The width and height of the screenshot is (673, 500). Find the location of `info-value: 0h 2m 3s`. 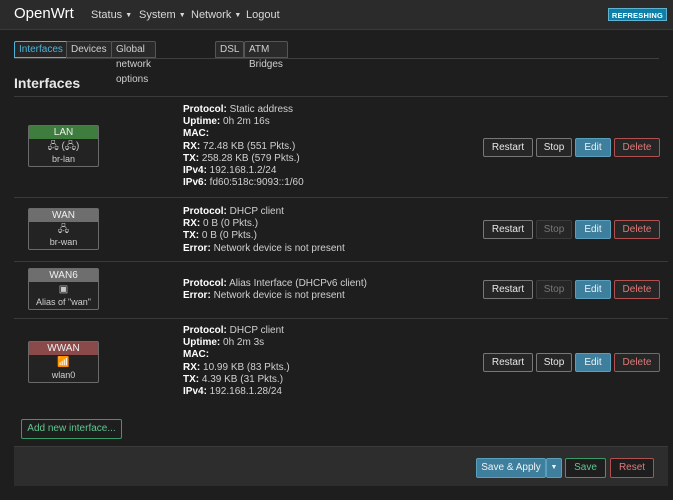

info-value: 0h 2m 3s is located at coordinates (242, 343).